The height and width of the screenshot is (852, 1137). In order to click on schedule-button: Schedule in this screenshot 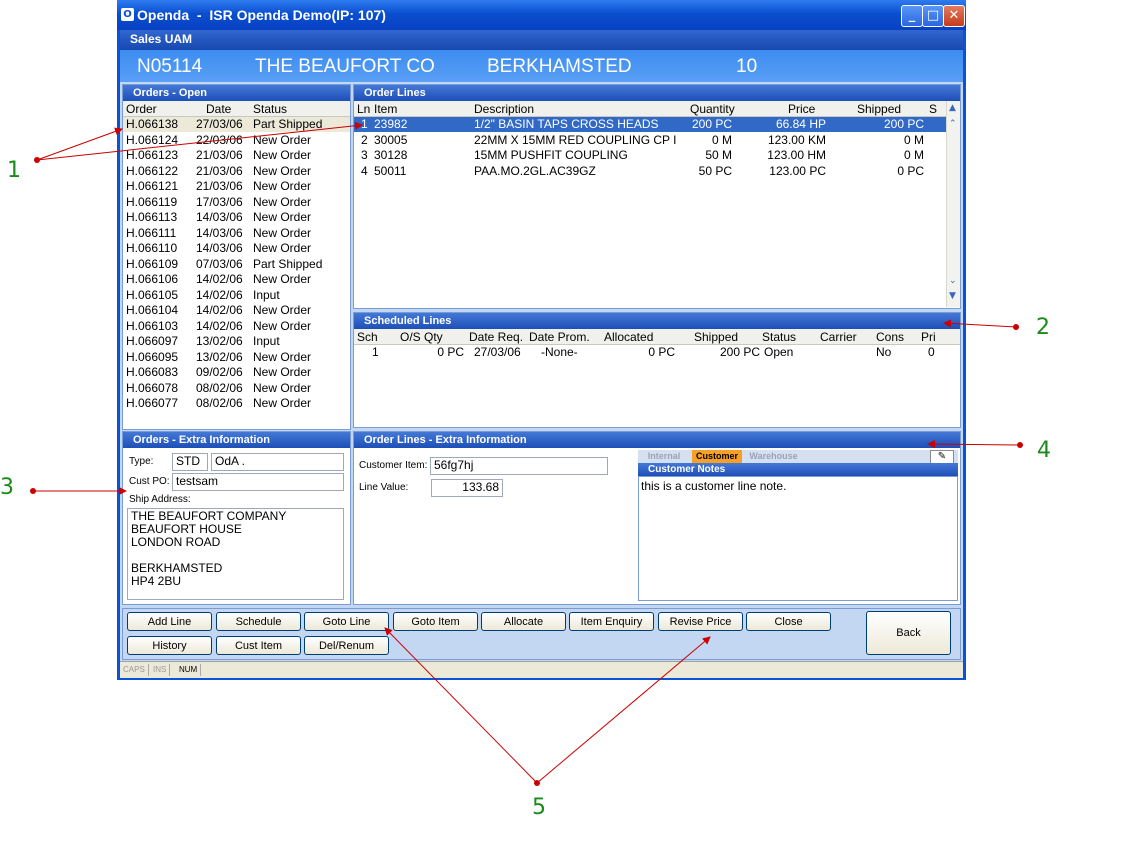, I will do `click(258, 621)`.